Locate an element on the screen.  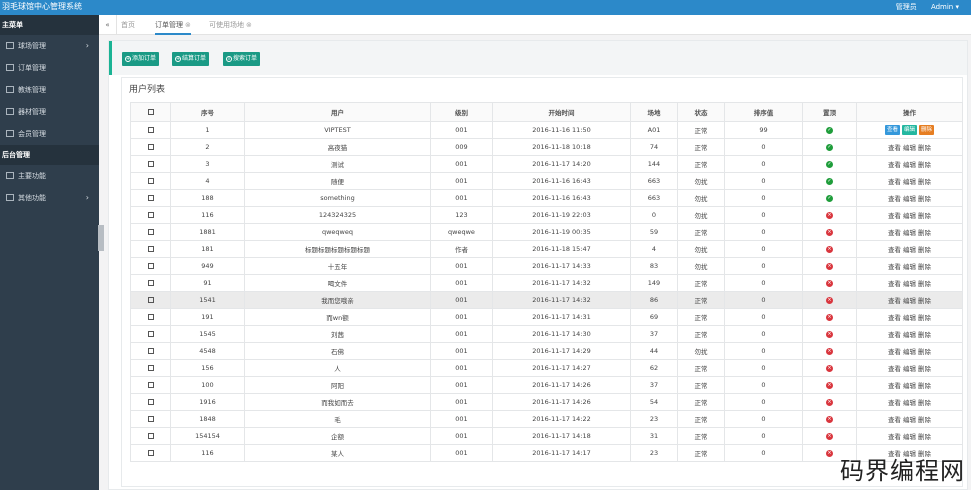
table-row: 1916 而我如而去 001 2016-11-17 14:26 54 正常 0 × 查看 编辑 删除 is located at coordinates (546, 402).